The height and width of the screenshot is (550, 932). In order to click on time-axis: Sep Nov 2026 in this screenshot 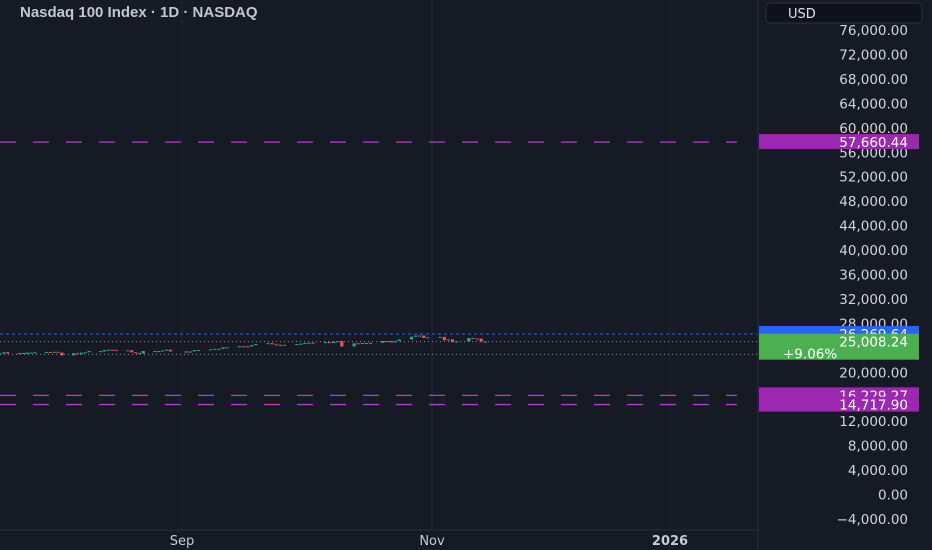, I will do `click(429, 541)`.